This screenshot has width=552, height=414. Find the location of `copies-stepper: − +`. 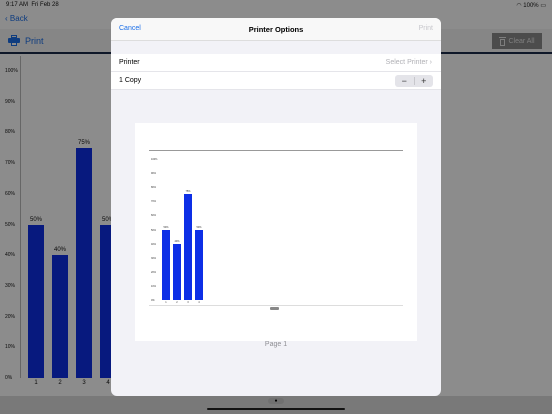

copies-stepper: − + is located at coordinates (414, 81).